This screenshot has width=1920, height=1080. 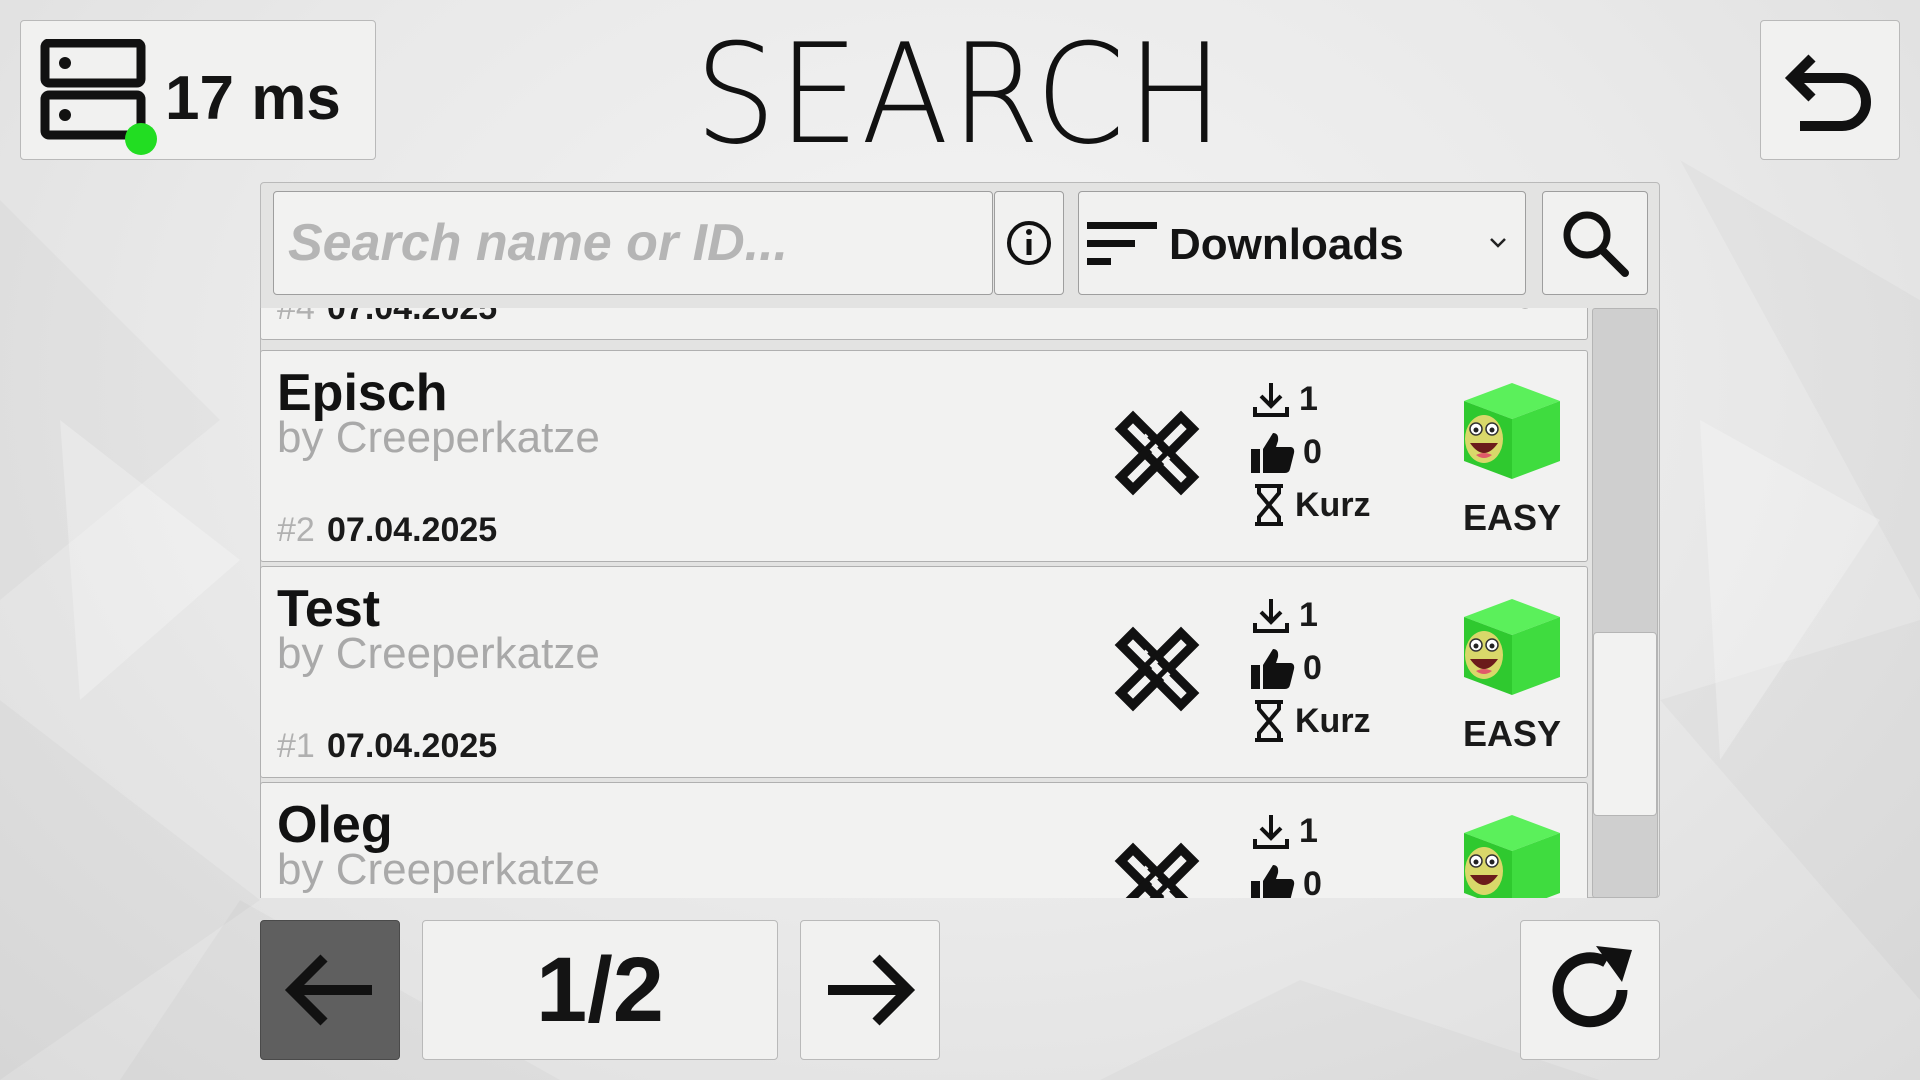 I want to click on page-title: SEARCH, so click(x=960, y=94).